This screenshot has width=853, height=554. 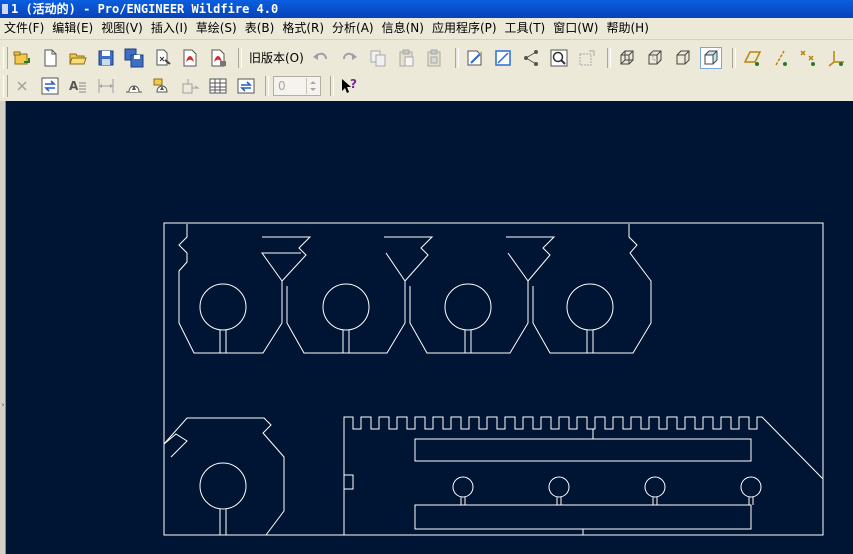 What do you see at coordinates (627, 28) in the screenshot?
I see `menu-help: 帮助(H)` at bounding box center [627, 28].